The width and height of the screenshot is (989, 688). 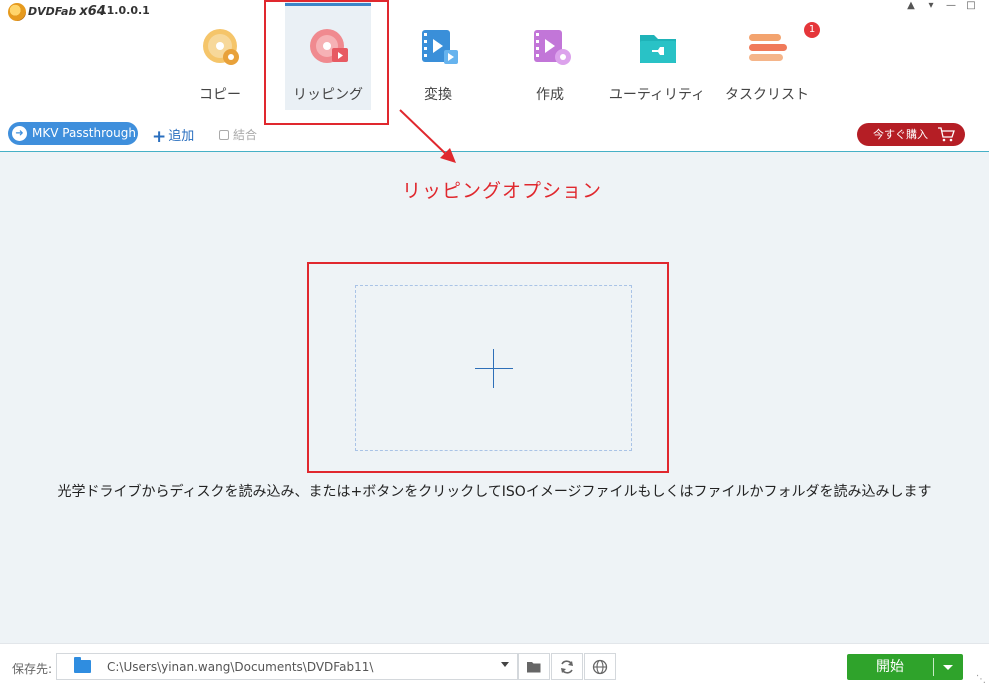 What do you see at coordinates (933, 667) in the screenshot?
I see `start-divider` at bounding box center [933, 667].